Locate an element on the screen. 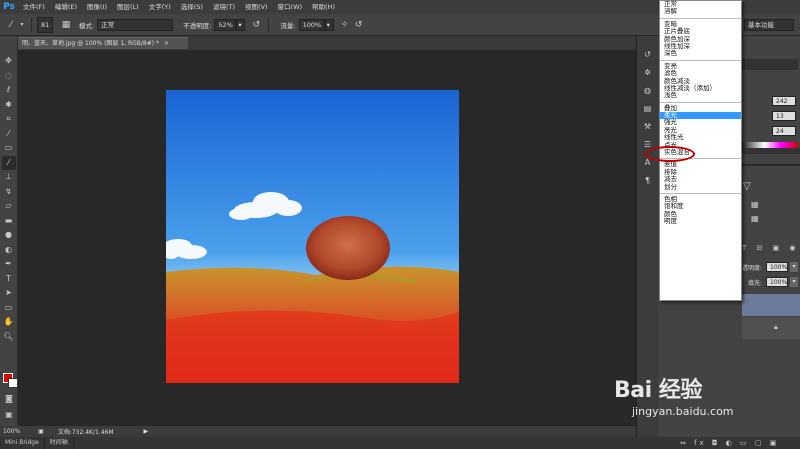  blend-mode-item: 溶解 is located at coordinates (700, 11).